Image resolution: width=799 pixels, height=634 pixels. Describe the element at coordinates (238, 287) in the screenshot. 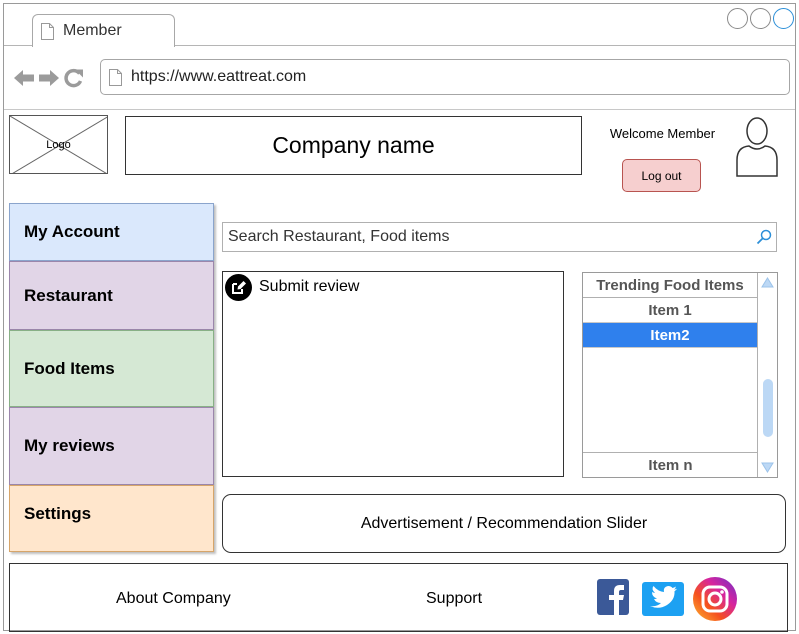

I see `edit-icon` at that location.